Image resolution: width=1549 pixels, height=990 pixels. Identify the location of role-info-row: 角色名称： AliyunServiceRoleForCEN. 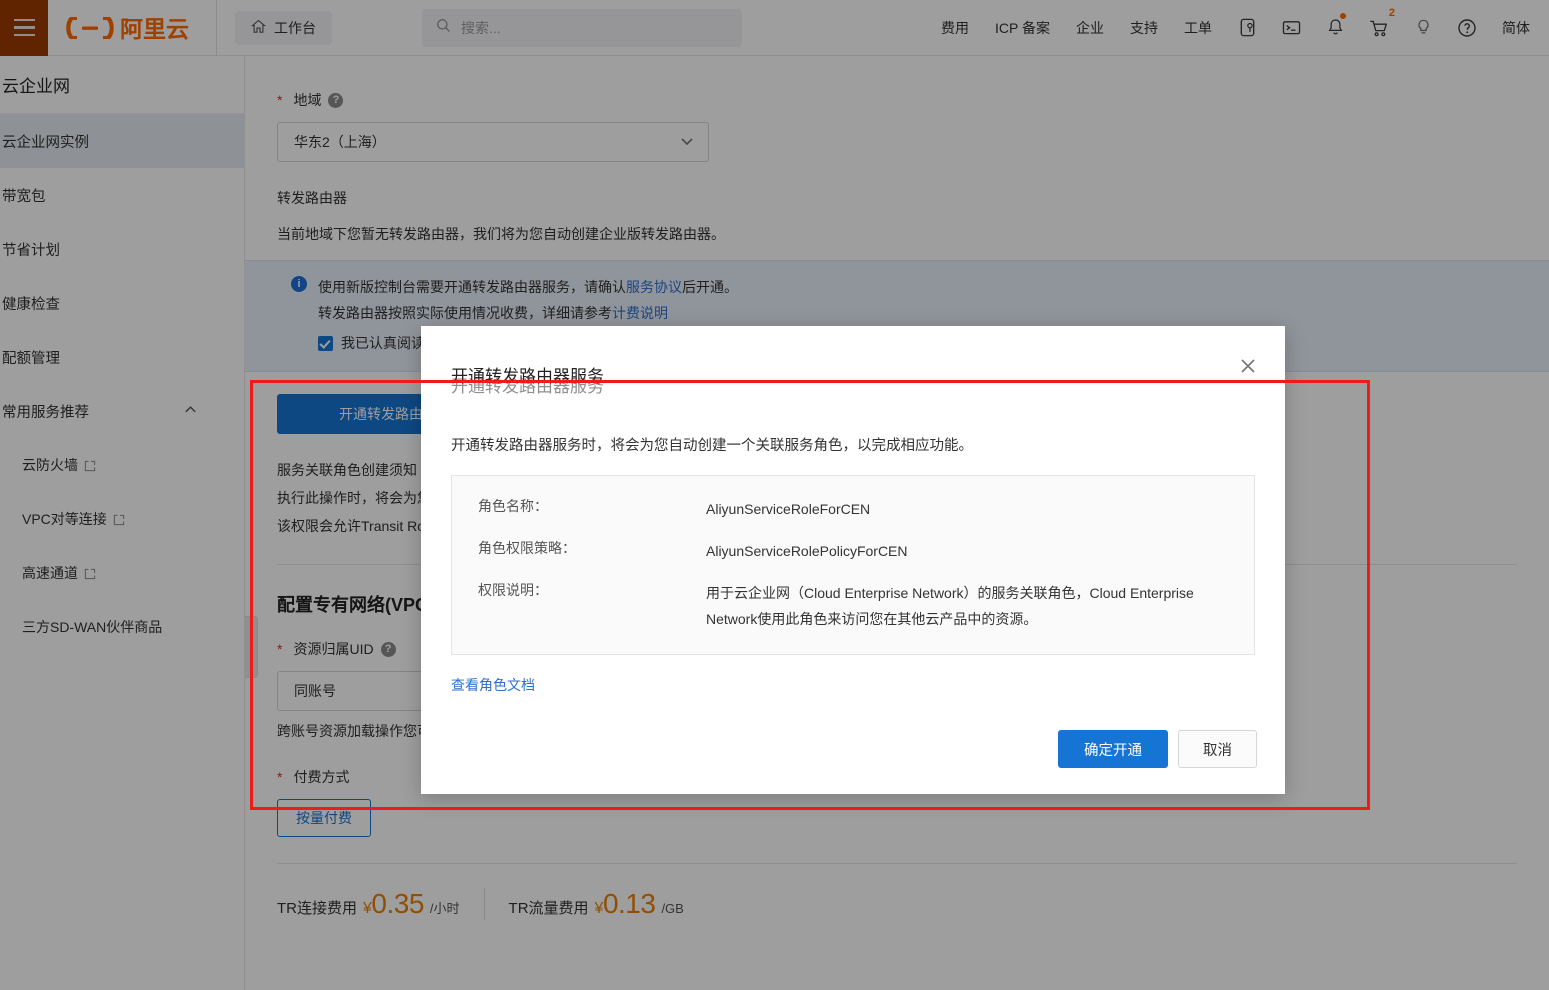
(853, 509).